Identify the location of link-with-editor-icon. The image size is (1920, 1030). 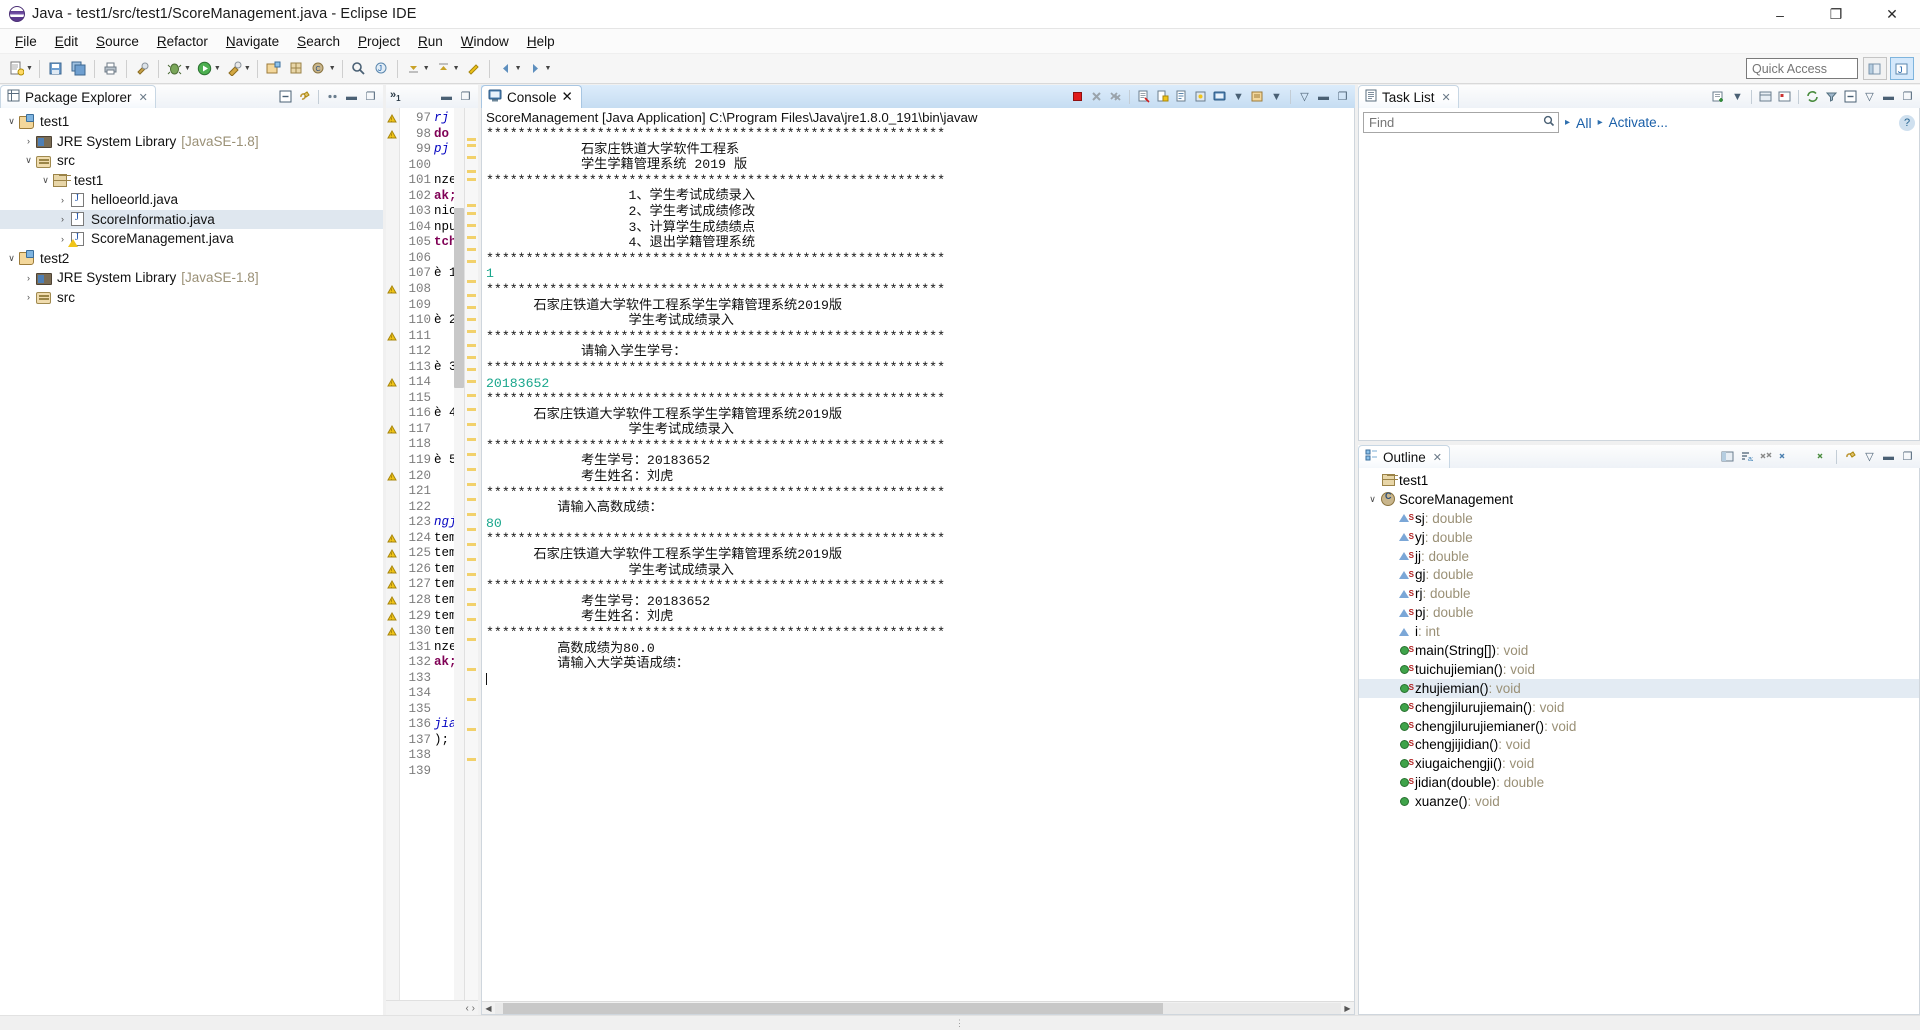
(1850, 456).